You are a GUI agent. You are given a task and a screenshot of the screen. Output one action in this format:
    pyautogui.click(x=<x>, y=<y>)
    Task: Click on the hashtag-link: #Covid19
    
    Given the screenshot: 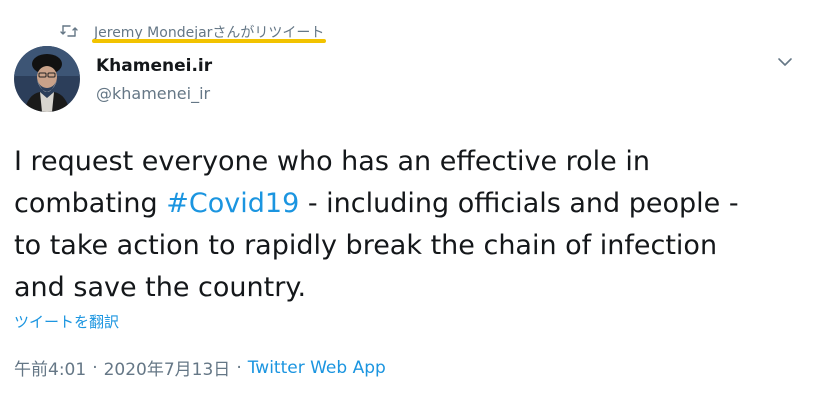 What is the action you would take?
    pyautogui.click(x=232, y=203)
    